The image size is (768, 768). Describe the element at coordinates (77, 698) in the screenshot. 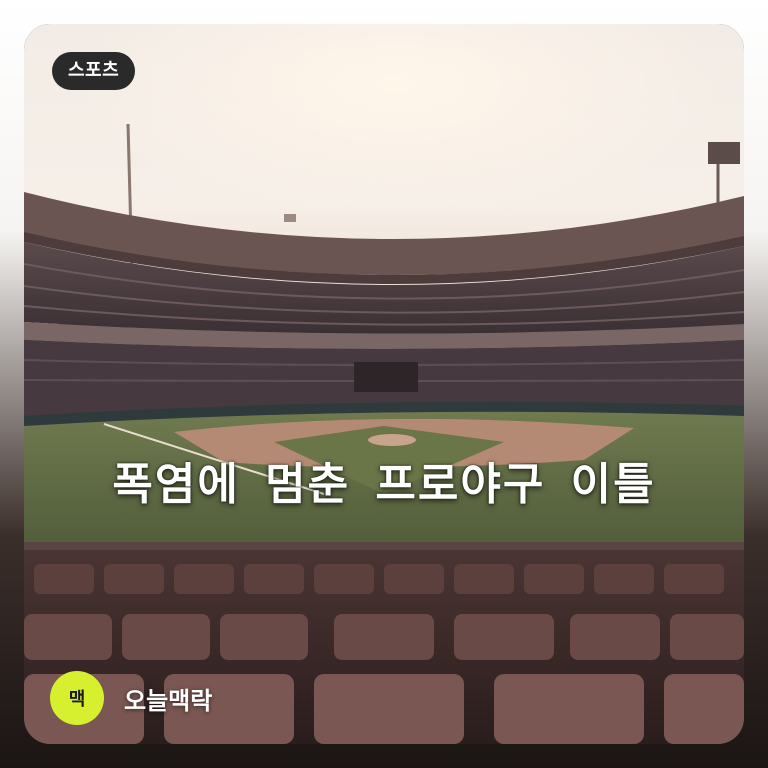

I see `brand-logo-badge: 맥` at that location.